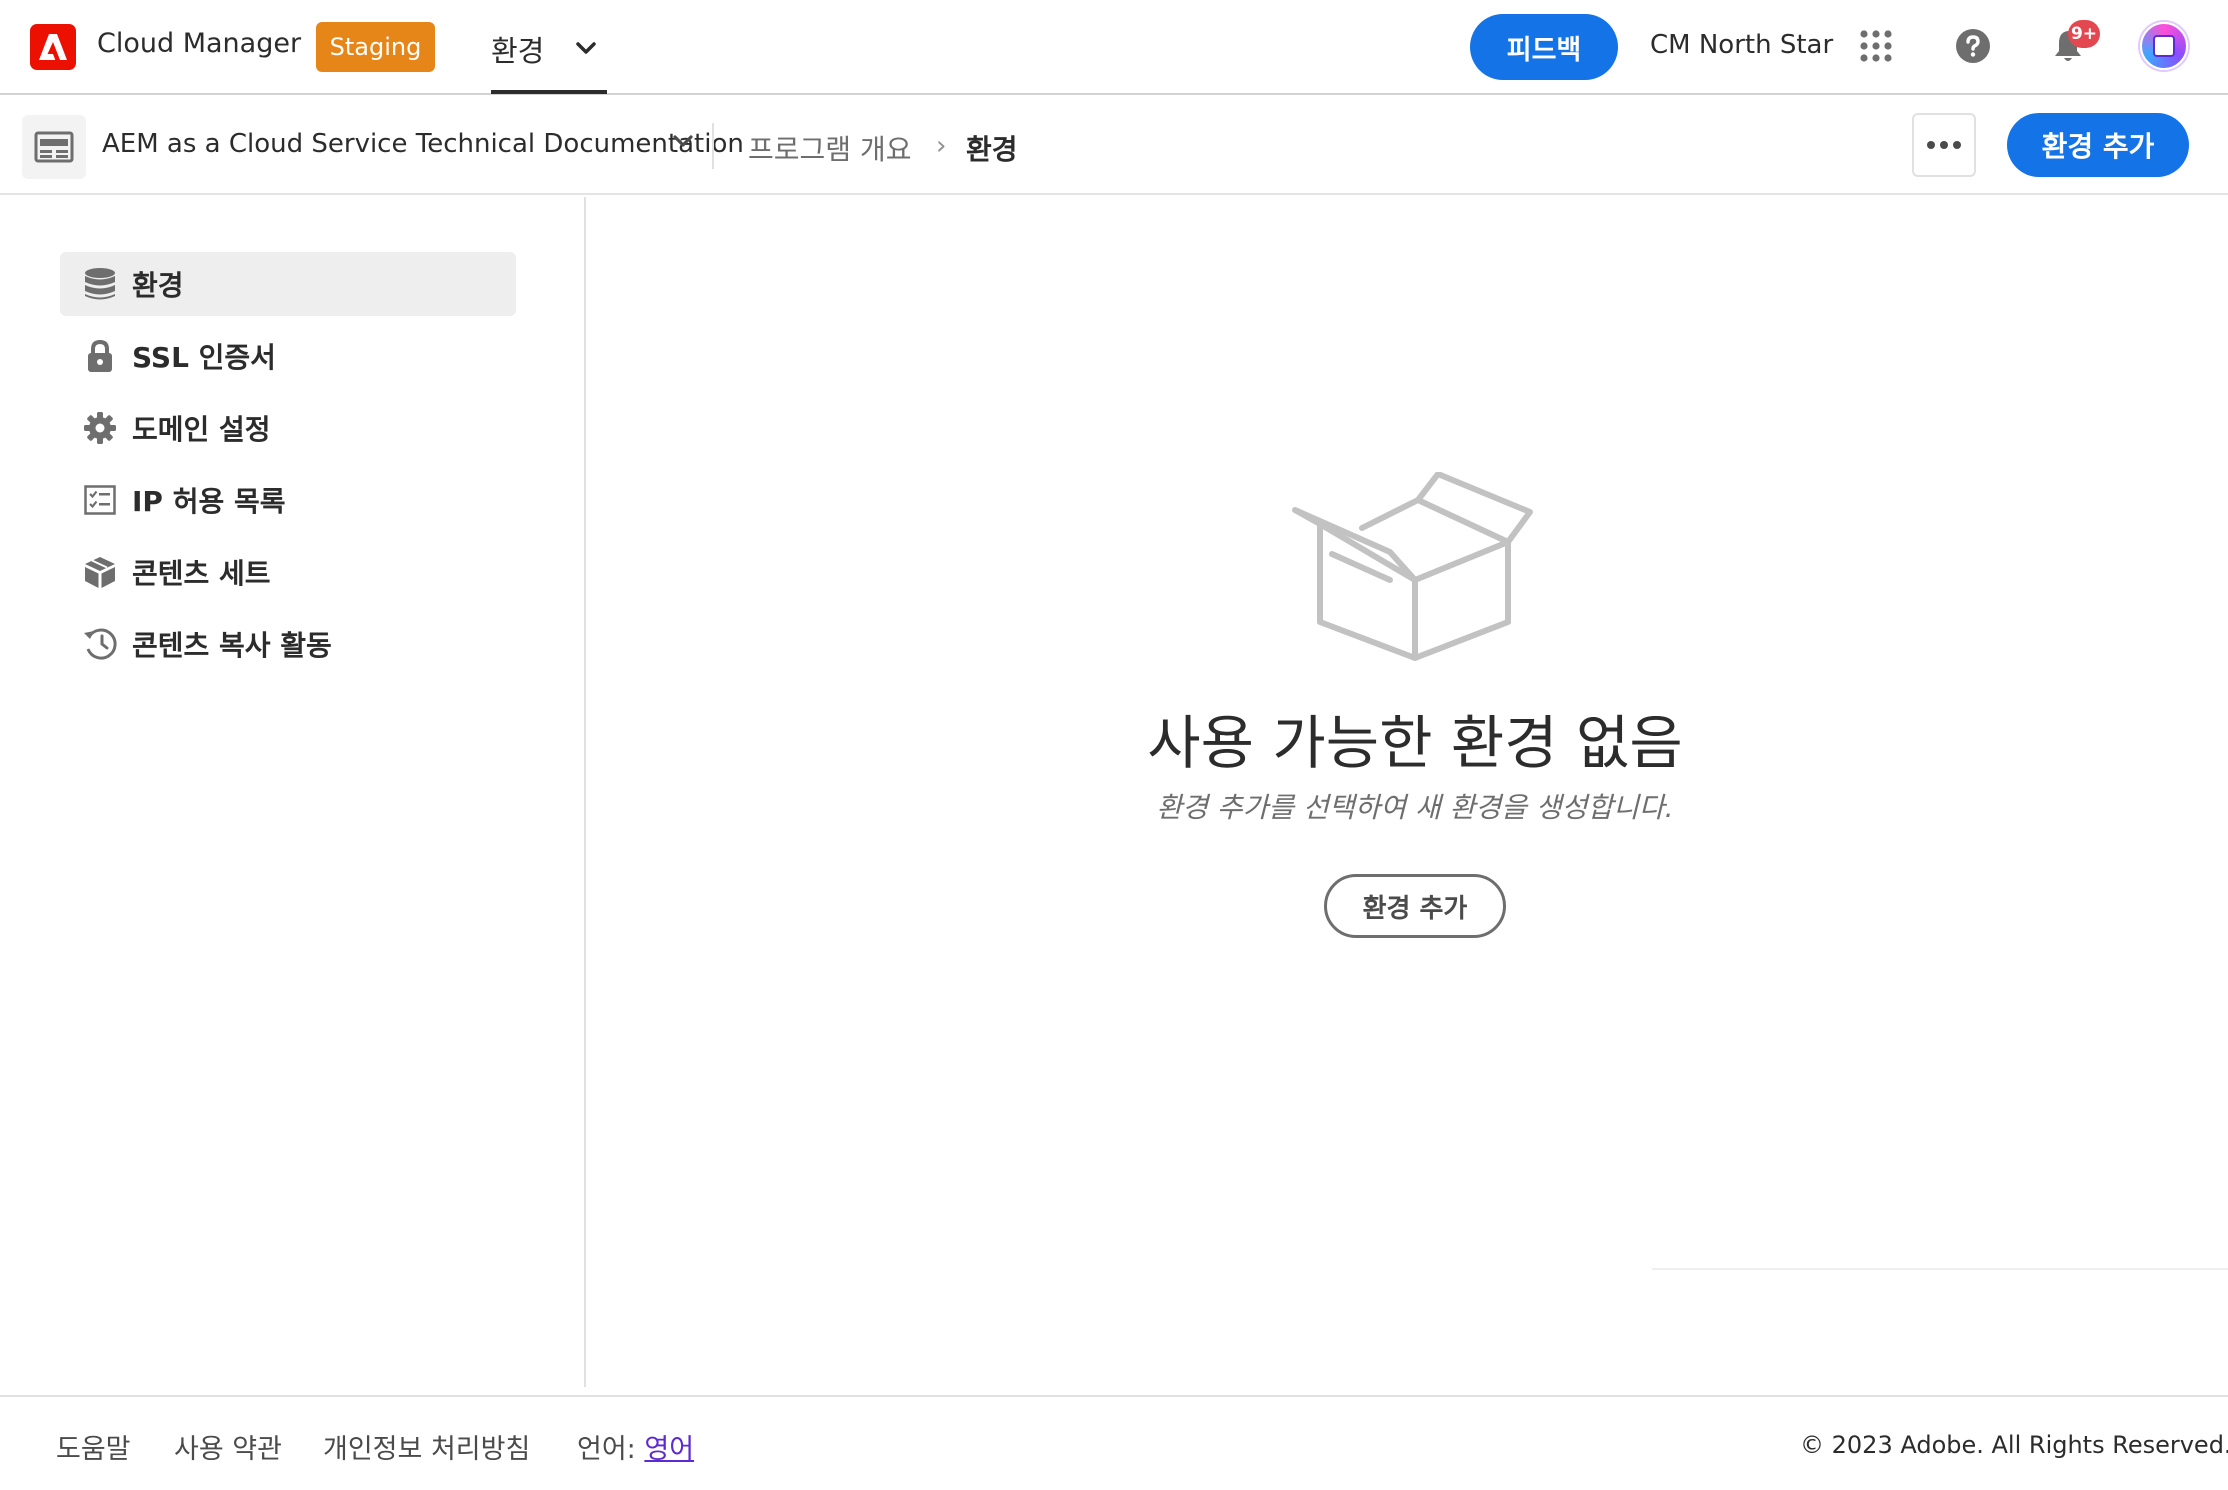 The height and width of the screenshot is (1490, 2228). I want to click on box-icon, so click(100, 572).